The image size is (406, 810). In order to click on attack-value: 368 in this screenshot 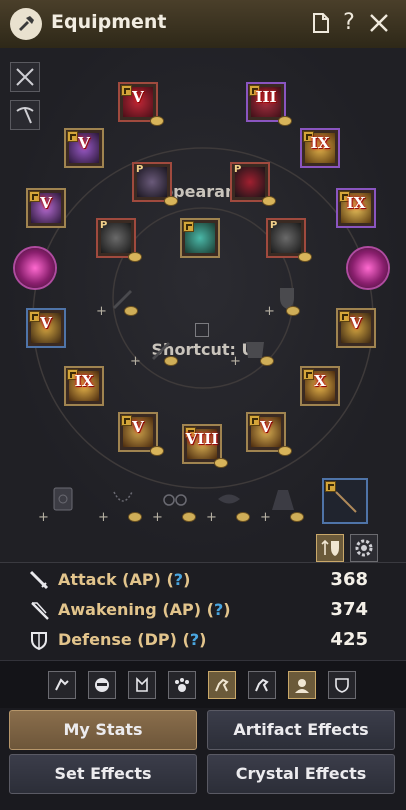, I will do `click(349, 579)`.